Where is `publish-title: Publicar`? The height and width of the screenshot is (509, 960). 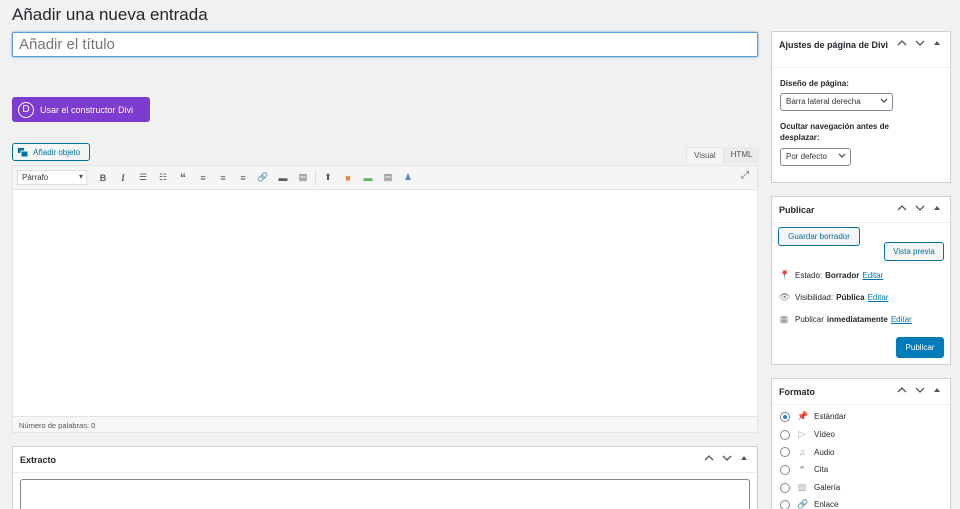
publish-title: Publicar is located at coordinates (797, 209).